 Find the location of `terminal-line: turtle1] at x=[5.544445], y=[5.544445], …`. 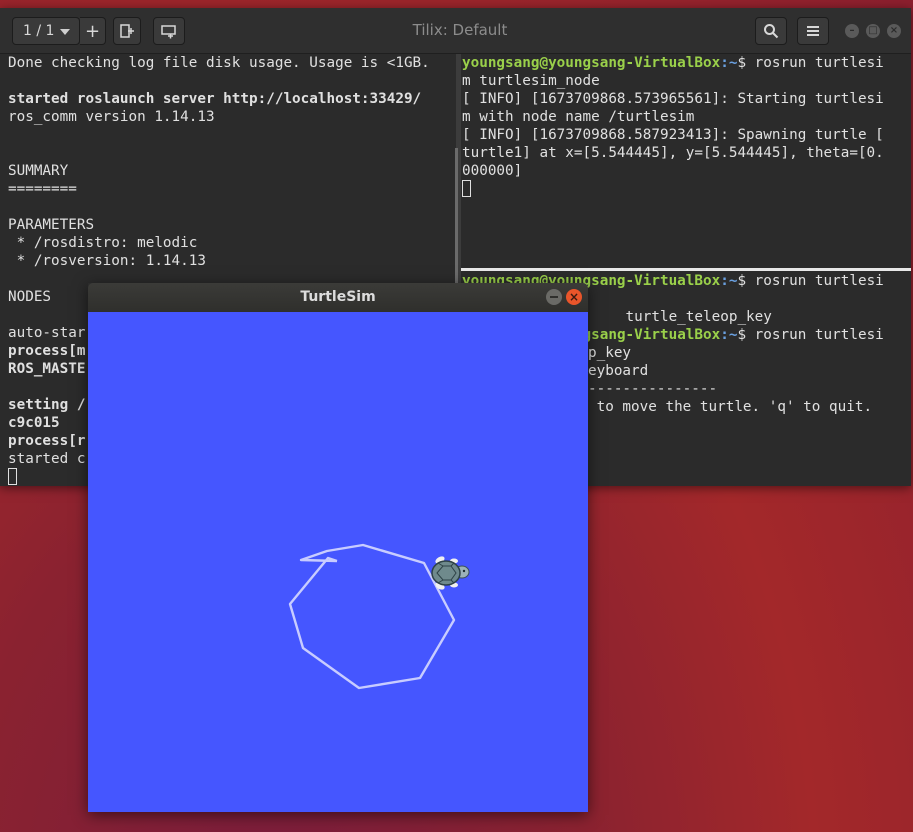

terminal-line: turtle1] at x=[5.544445], y=[5.544445], … is located at coordinates (673, 153).